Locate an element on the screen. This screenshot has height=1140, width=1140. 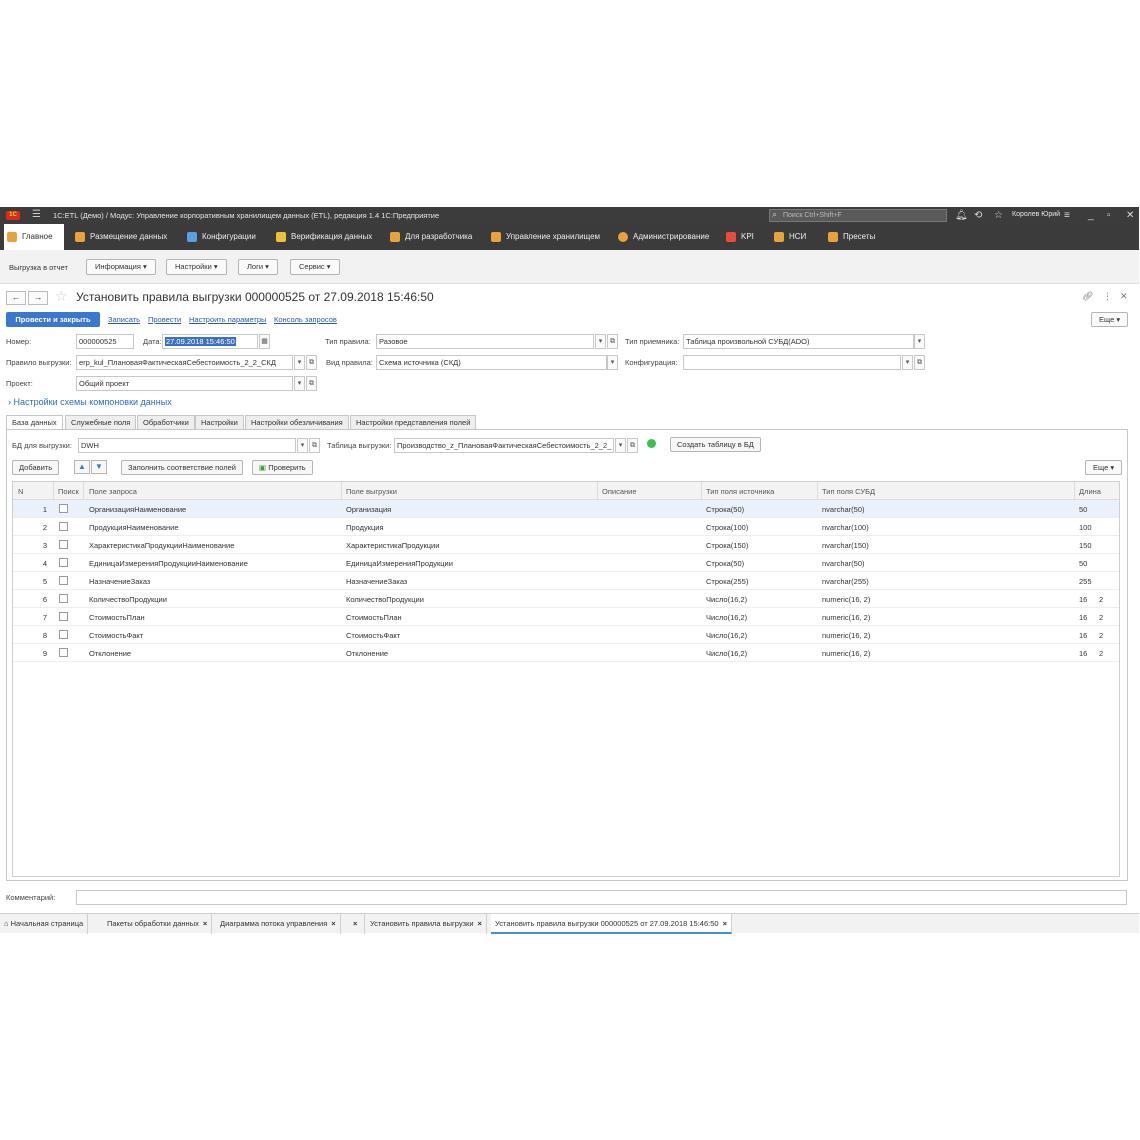
rule-kind-dropdown-icon: ▾ is located at coordinates (612, 362).